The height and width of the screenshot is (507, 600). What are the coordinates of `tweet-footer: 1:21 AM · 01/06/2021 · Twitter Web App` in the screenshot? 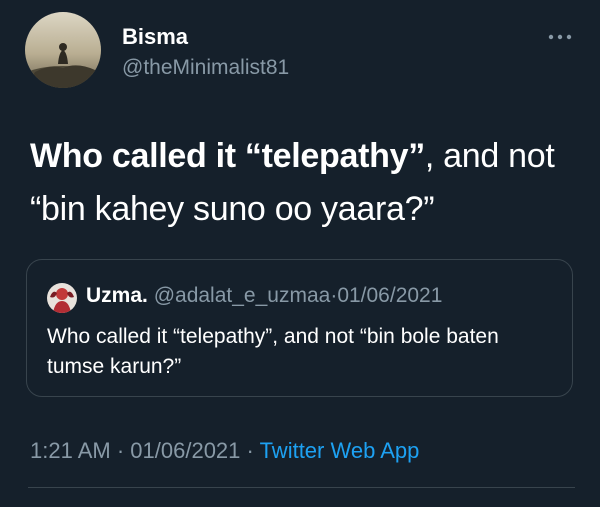 It's located at (224, 451).